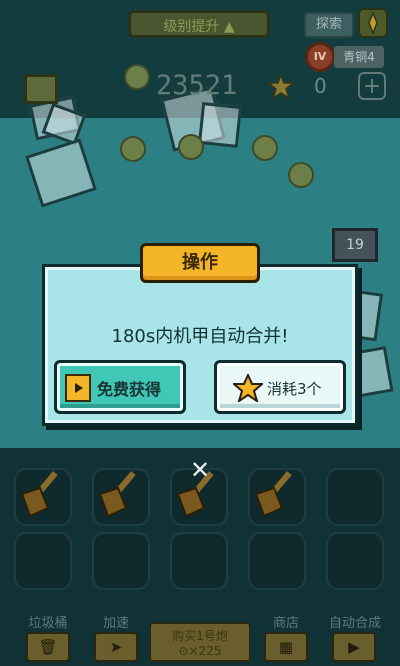 This screenshot has width=400, height=666. I want to click on chest-icon, so click(41, 89).